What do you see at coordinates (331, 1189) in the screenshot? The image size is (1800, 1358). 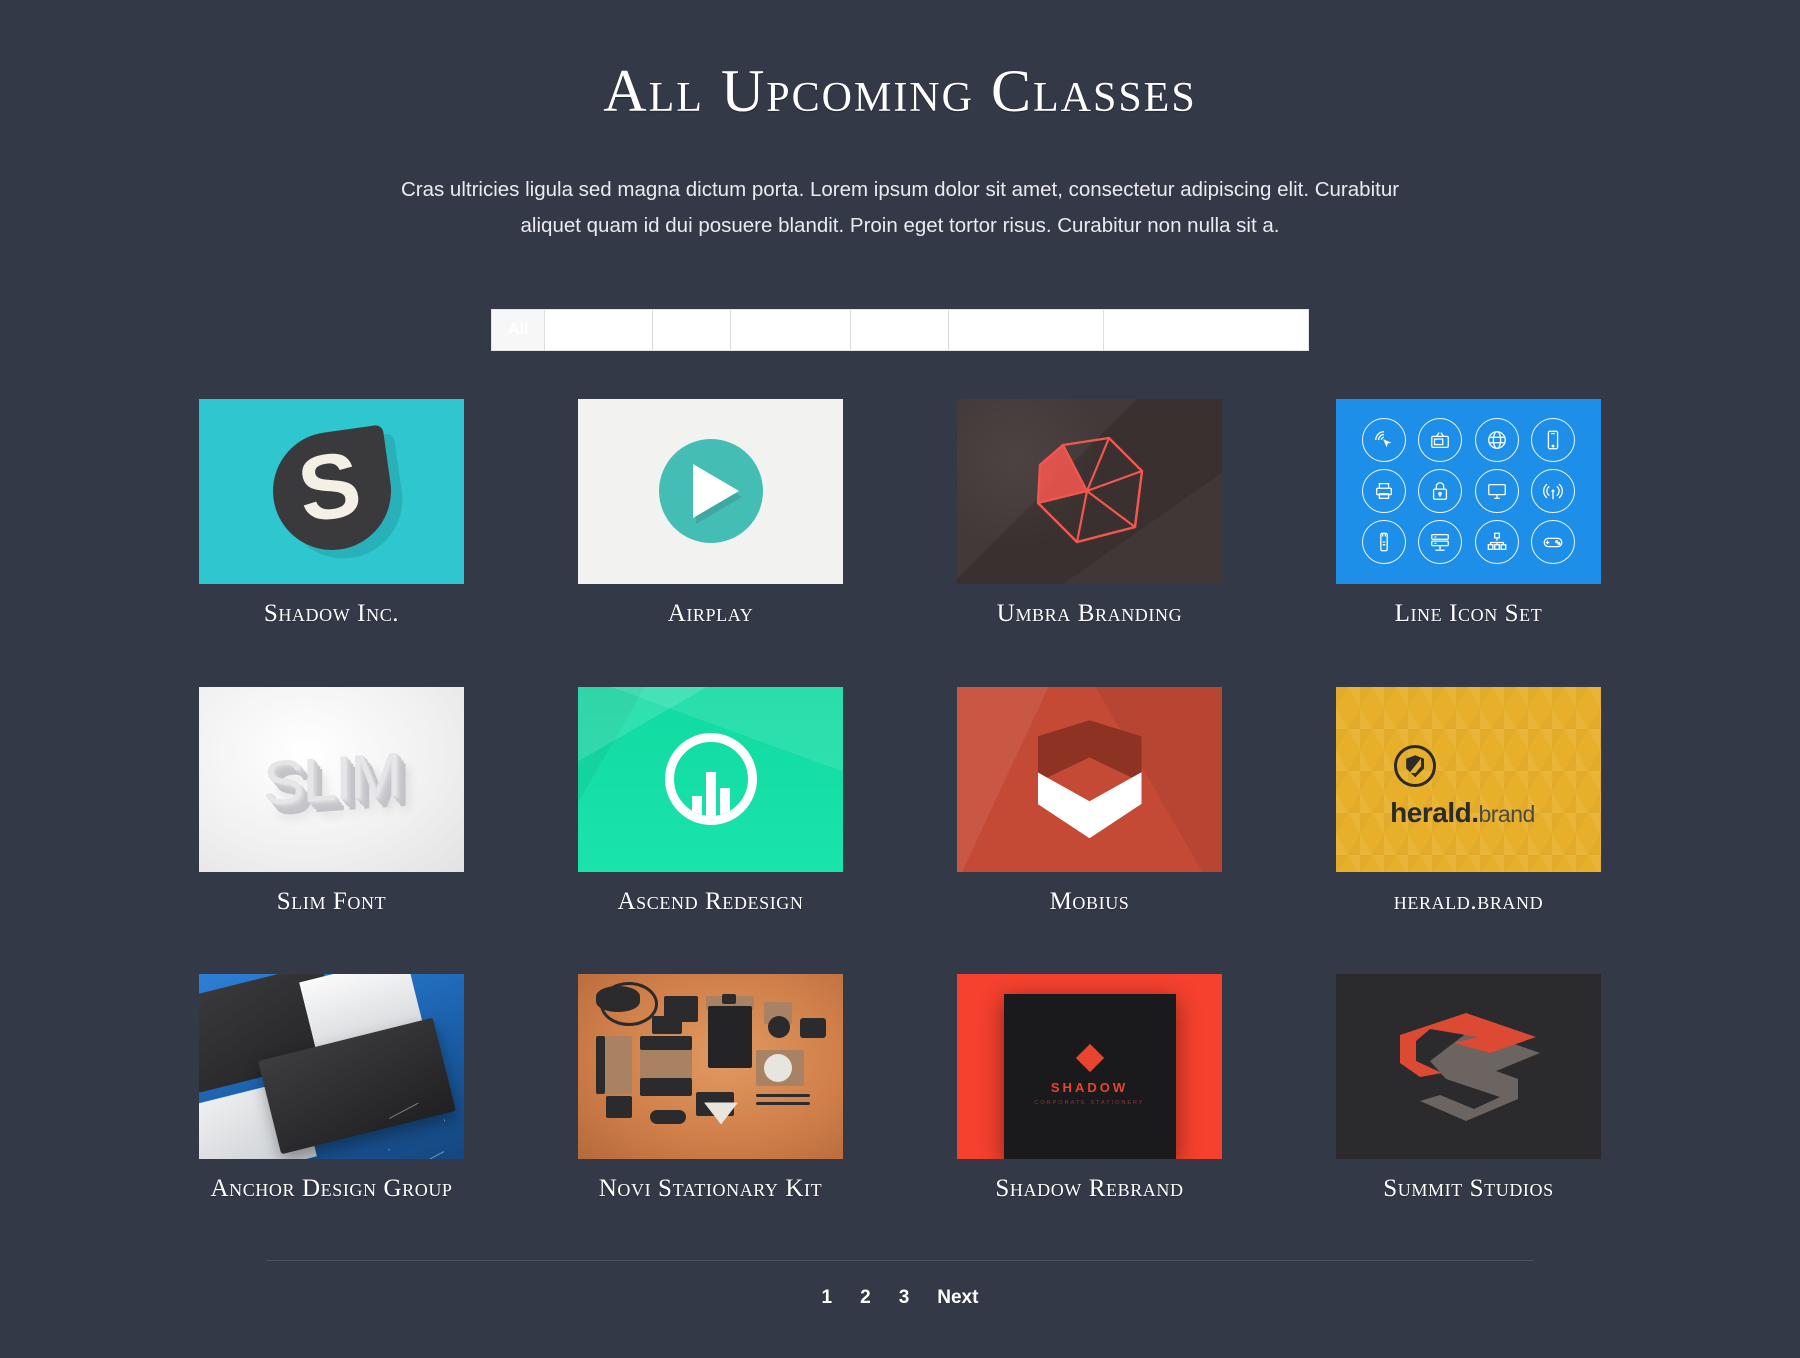 I see `card-title: Anchor Design Group` at bounding box center [331, 1189].